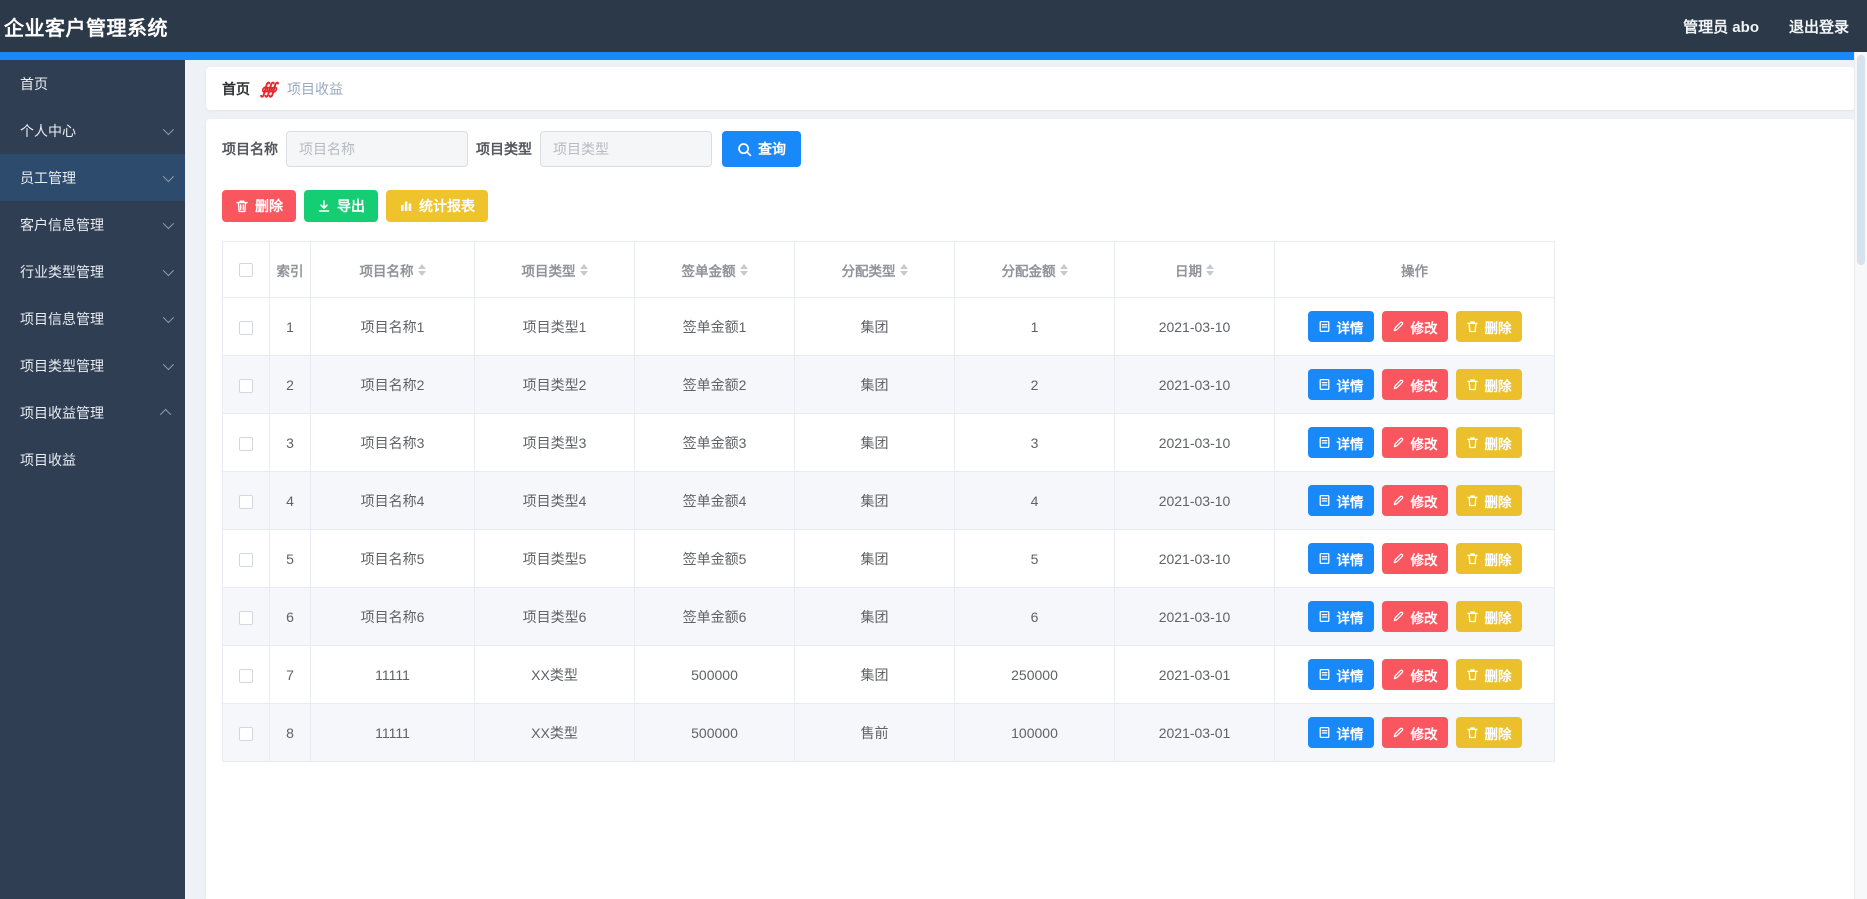  Describe the element at coordinates (1861, 160) in the screenshot. I see `scrollbar-thumb` at that location.